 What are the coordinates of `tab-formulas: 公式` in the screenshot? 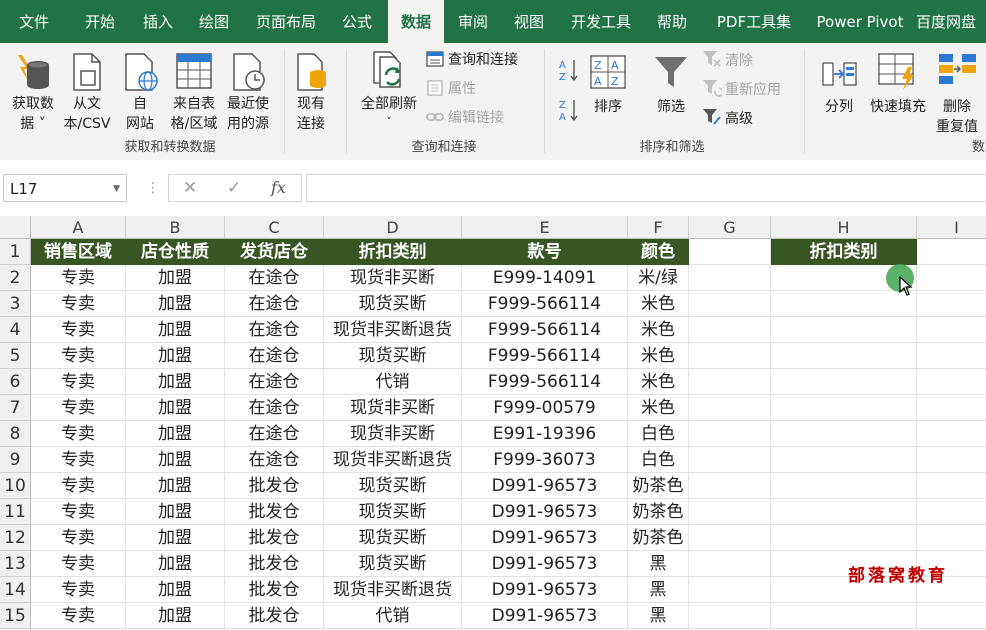 It's located at (357, 21).